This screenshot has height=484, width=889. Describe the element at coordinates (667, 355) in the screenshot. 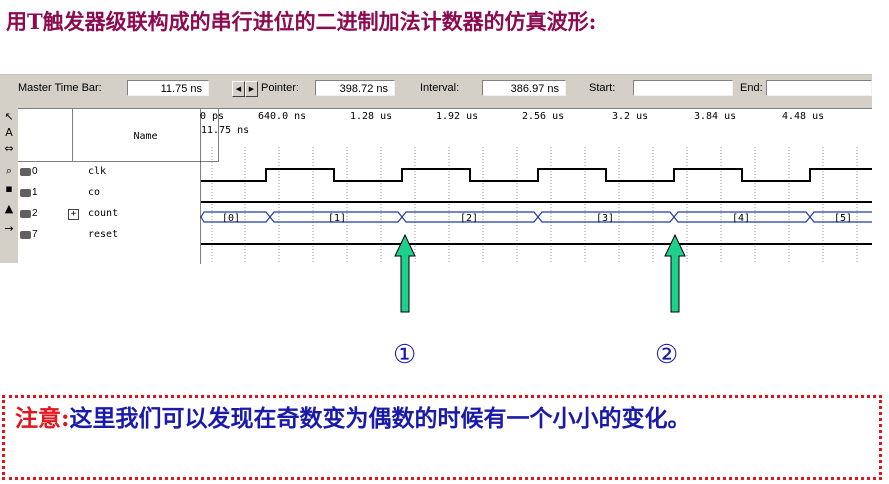

I see `marker-2: ②` at that location.